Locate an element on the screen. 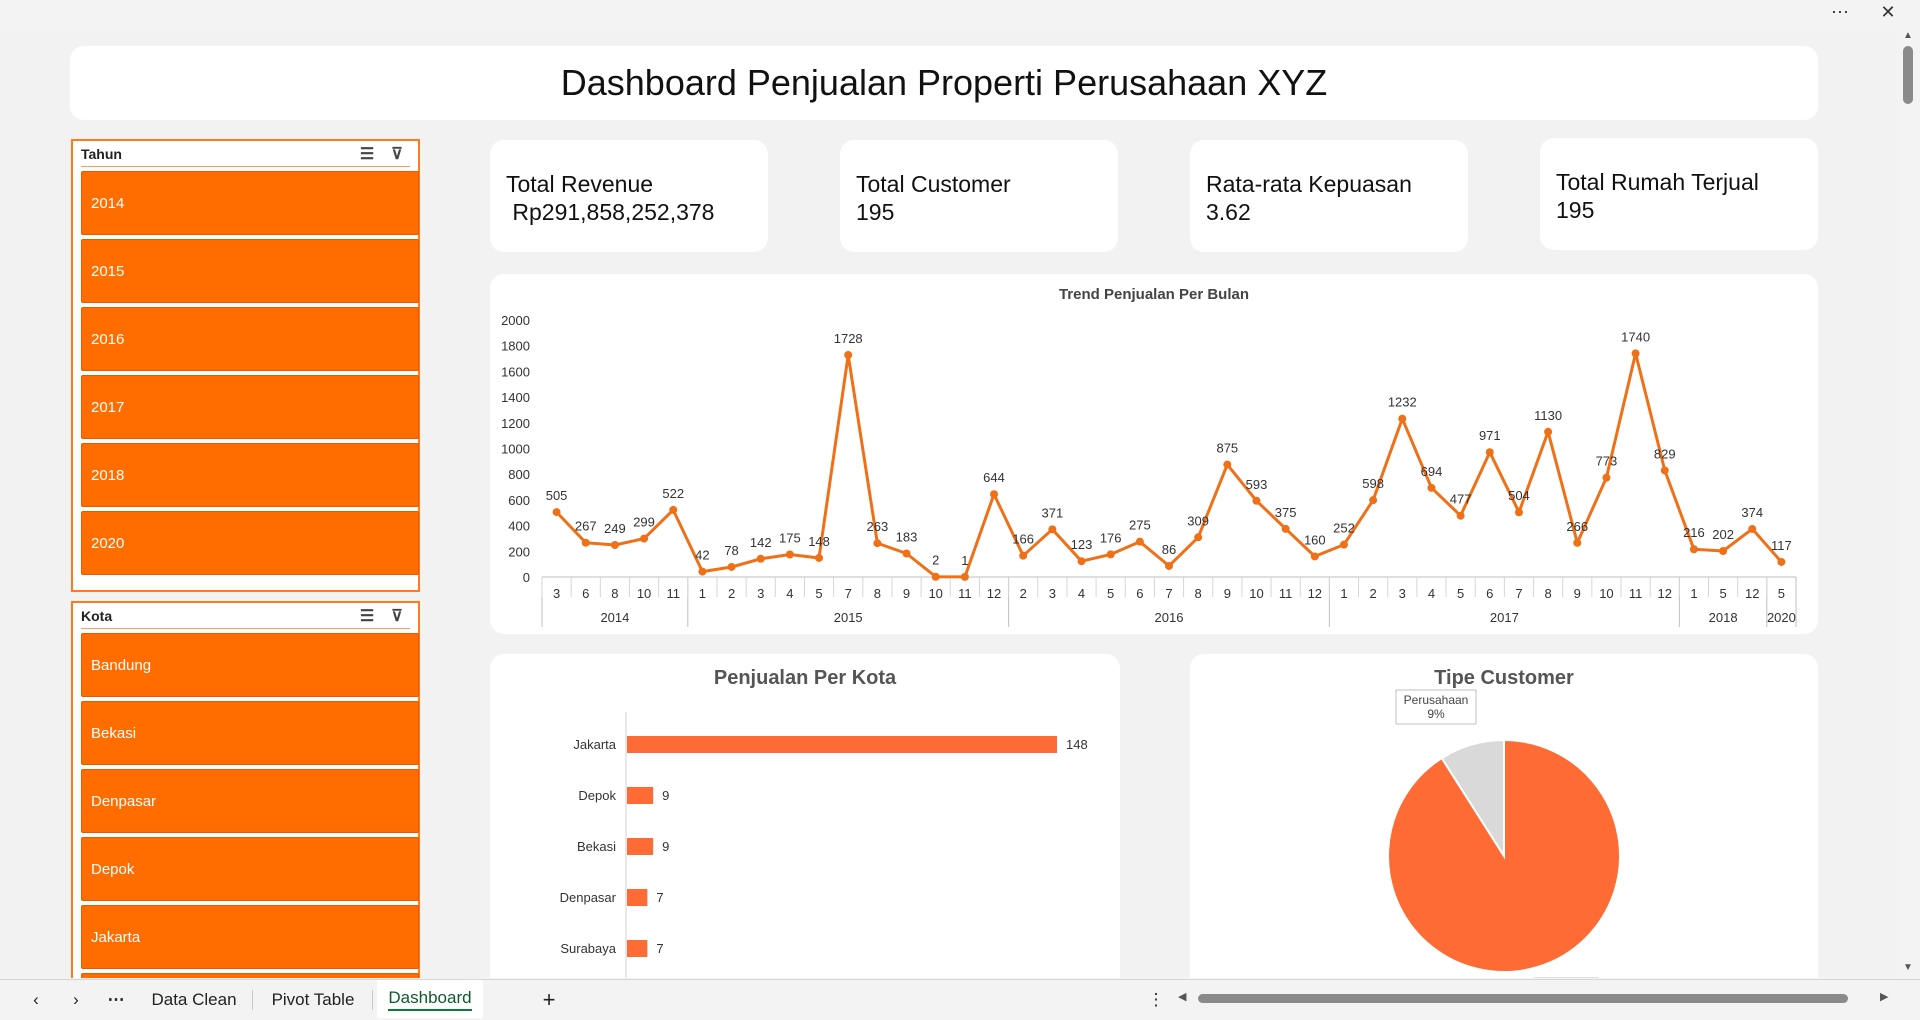 This screenshot has width=1920, height=1020. vertical-scroll-thumb is located at coordinates (1908, 75).